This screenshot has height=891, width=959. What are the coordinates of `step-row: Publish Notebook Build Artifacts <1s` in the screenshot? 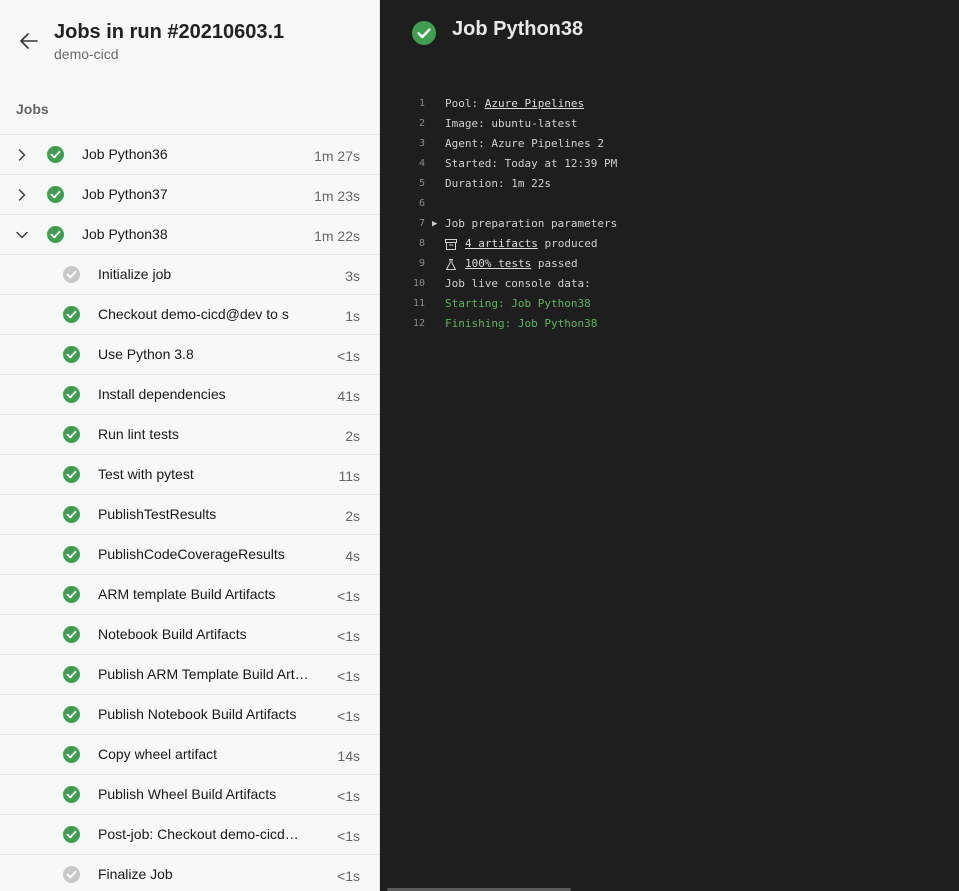 It's located at (189, 715).